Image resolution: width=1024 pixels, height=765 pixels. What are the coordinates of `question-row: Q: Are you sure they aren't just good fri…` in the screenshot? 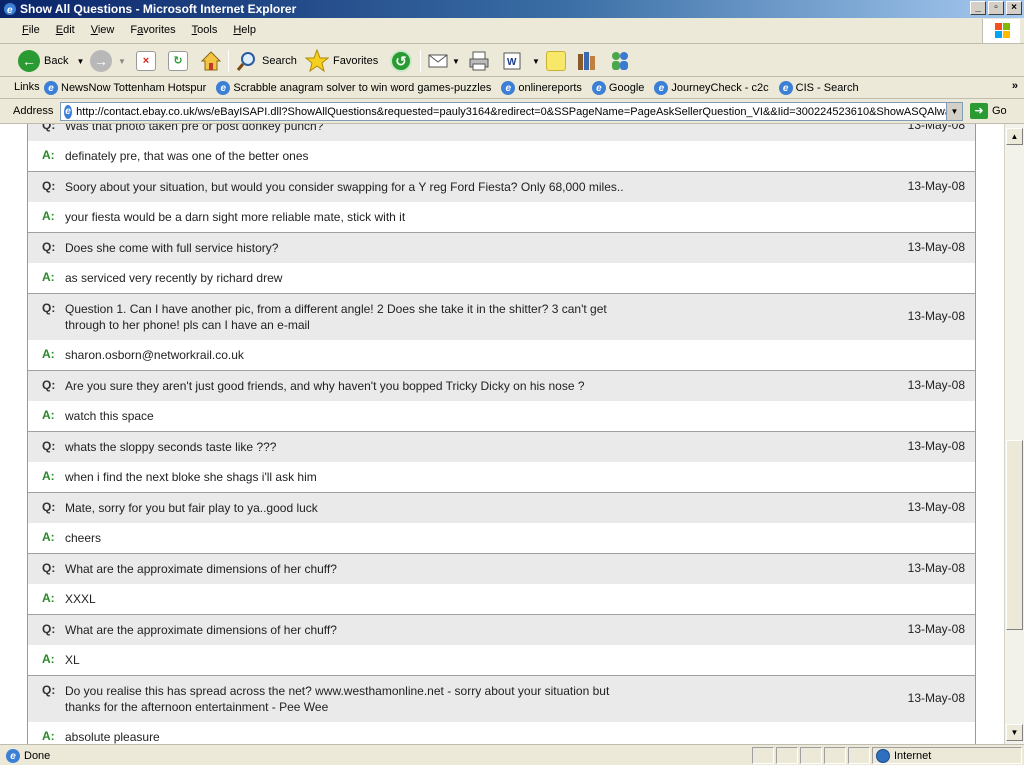 It's located at (501, 386).